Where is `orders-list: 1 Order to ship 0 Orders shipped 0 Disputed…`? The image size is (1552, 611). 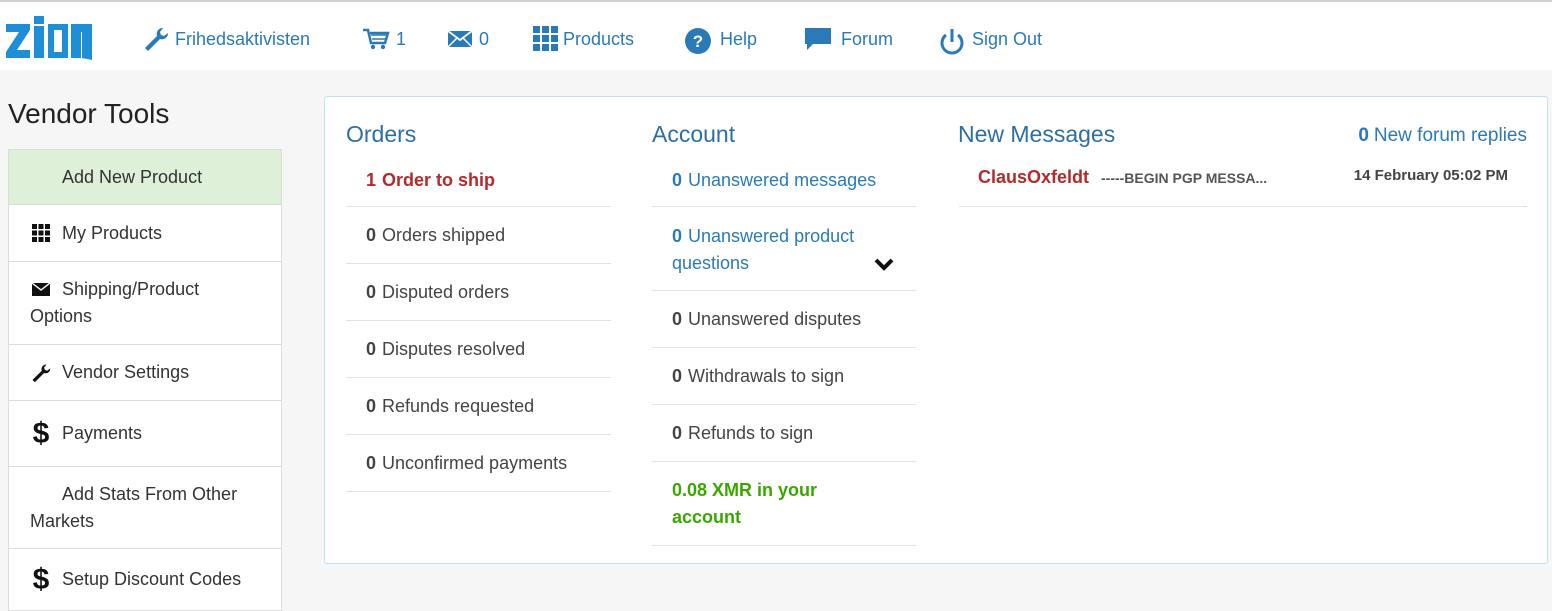 orders-list: 1 Order to ship 0 Orders shipped 0 Disputed… is located at coordinates (478, 323).